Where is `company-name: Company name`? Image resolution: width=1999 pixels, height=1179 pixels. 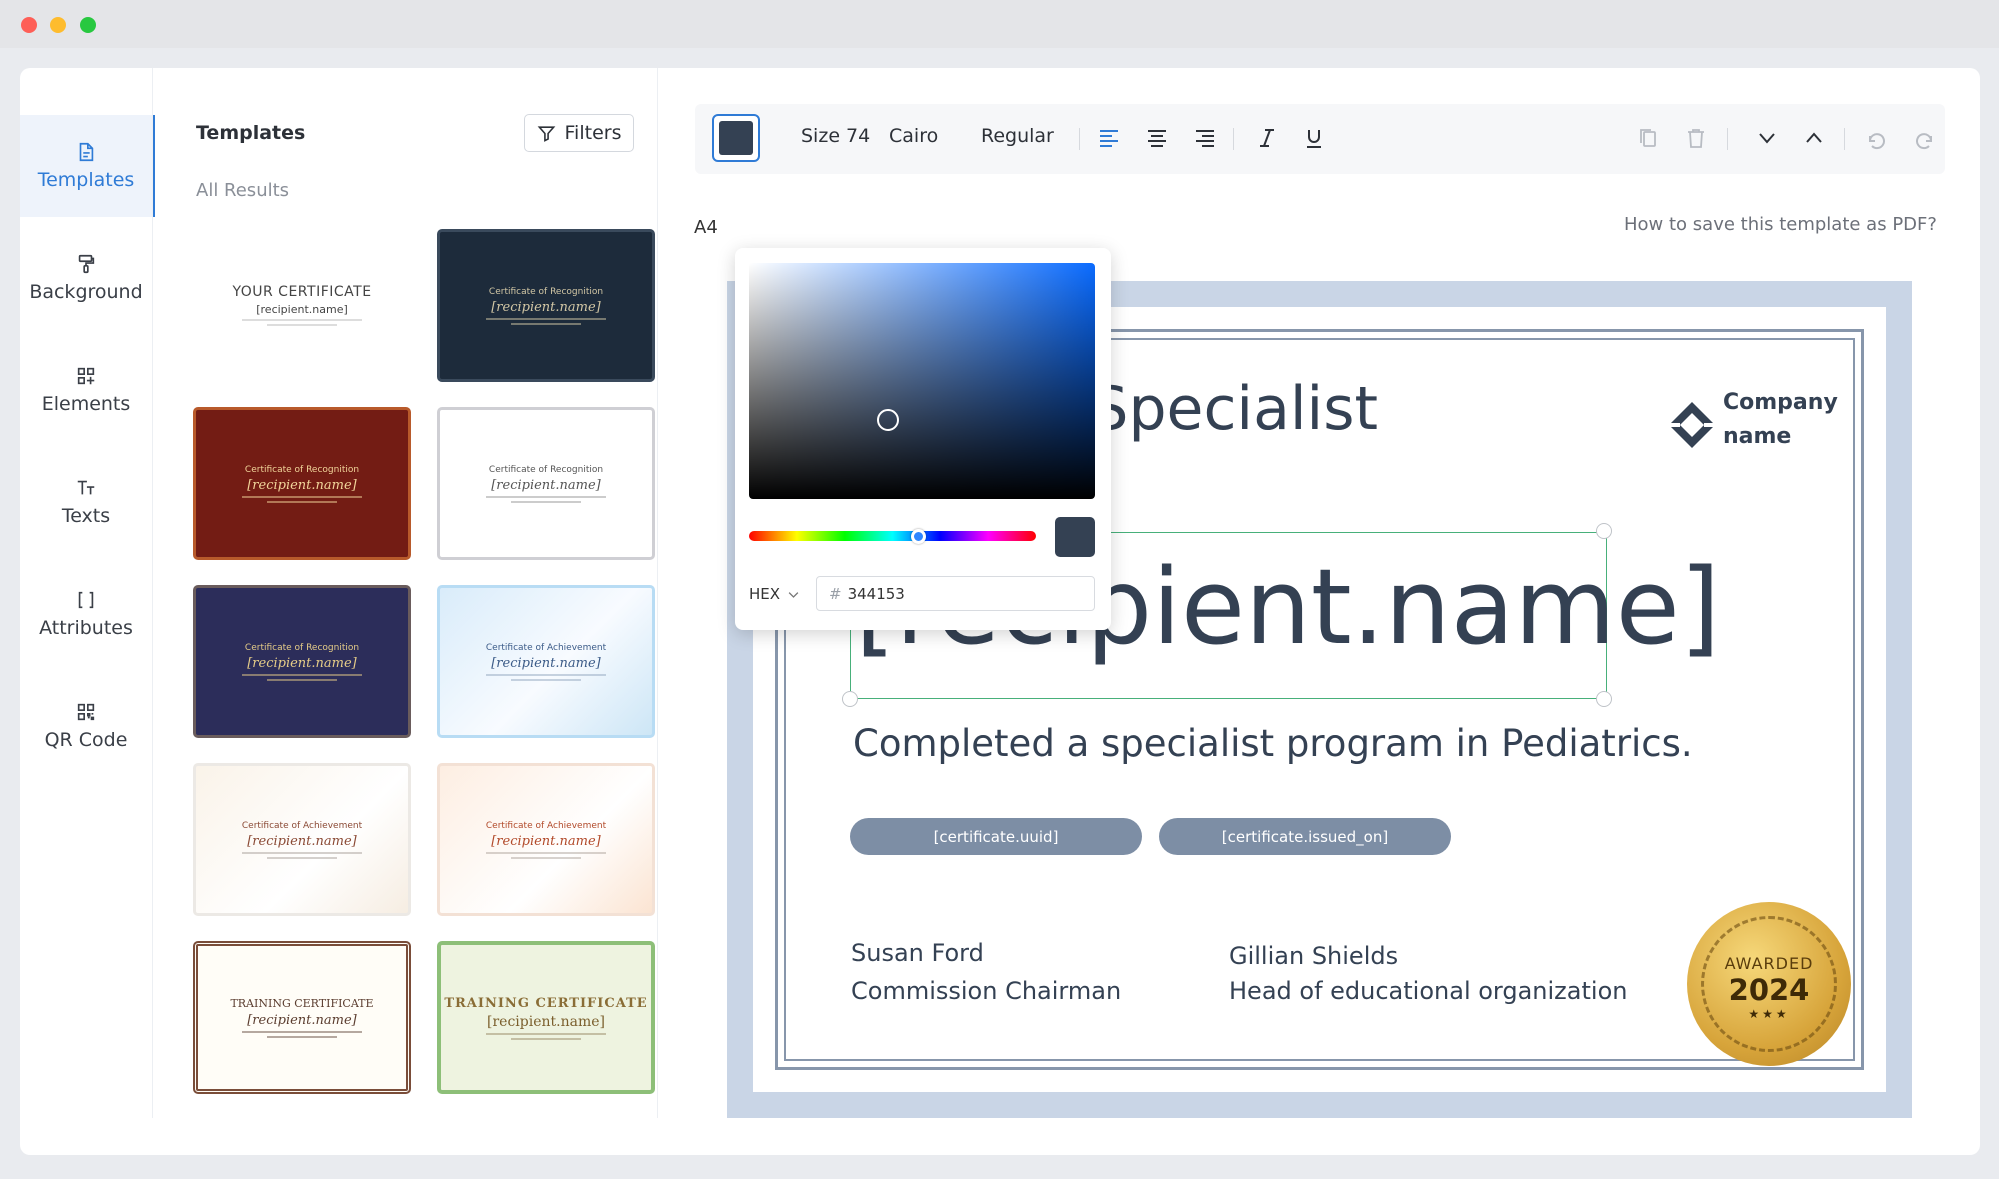 company-name: Company name is located at coordinates (1784, 420).